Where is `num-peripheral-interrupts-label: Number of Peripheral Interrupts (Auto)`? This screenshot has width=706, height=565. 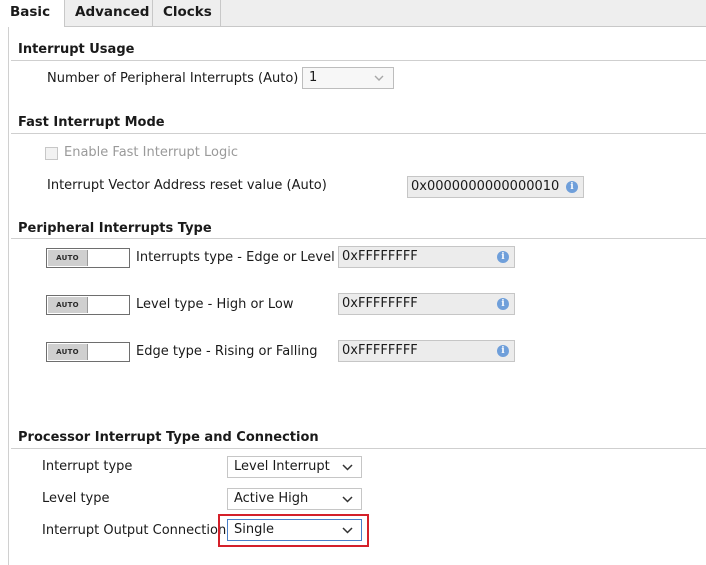 num-peripheral-interrupts-label: Number of Peripheral Interrupts (Auto) is located at coordinates (173, 78).